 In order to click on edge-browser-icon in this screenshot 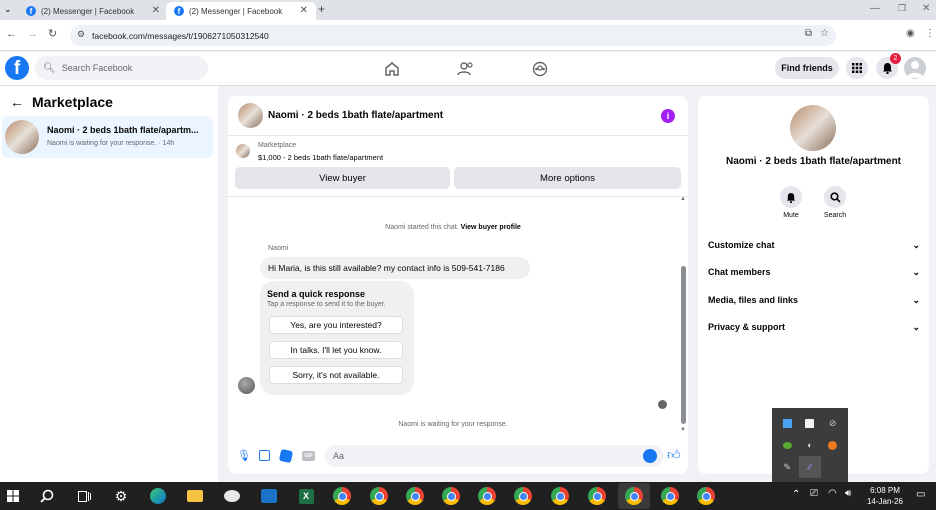, I will do `click(158, 496)`.